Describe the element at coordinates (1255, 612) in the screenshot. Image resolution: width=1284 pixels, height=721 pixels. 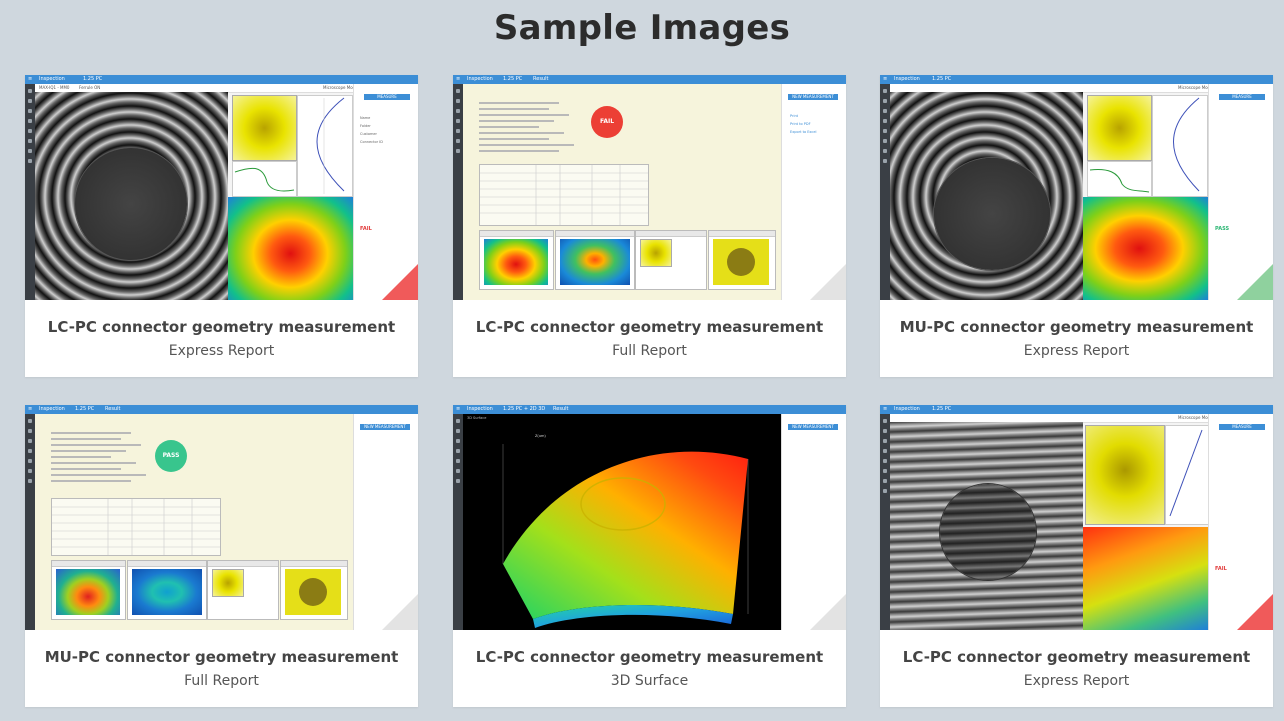
I see `fail-corner` at that location.